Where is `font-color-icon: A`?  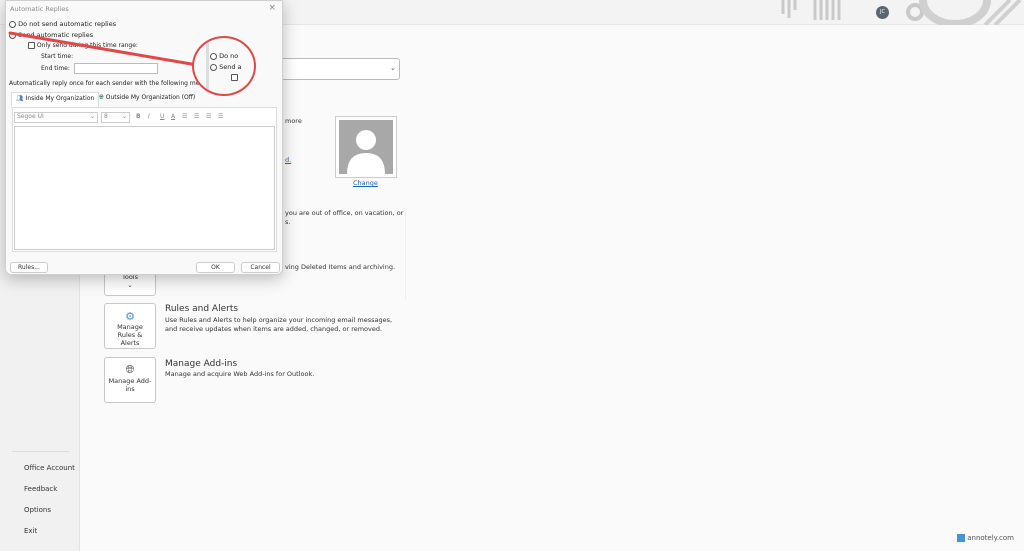 font-color-icon: A is located at coordinates (173, 116).